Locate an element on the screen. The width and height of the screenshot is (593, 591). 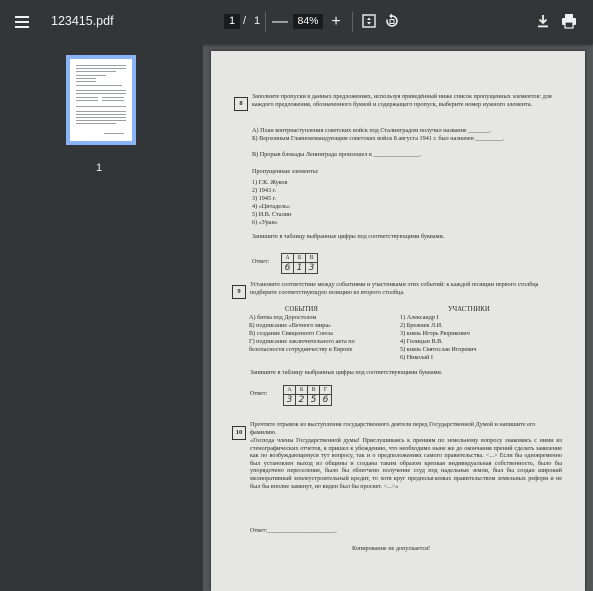
print-icon is located at coordinates (569, 21).